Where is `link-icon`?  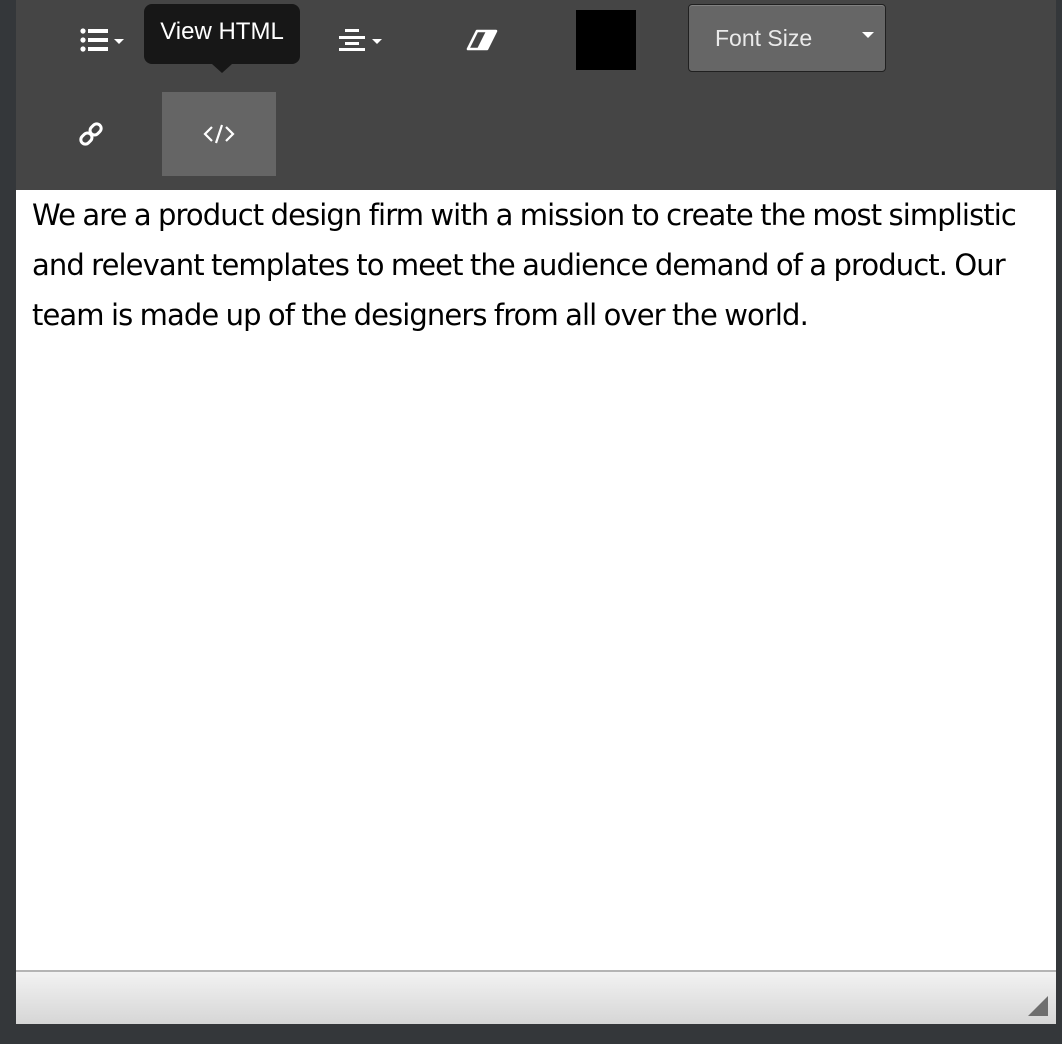
link-icon is located at coordinates (91, 134).